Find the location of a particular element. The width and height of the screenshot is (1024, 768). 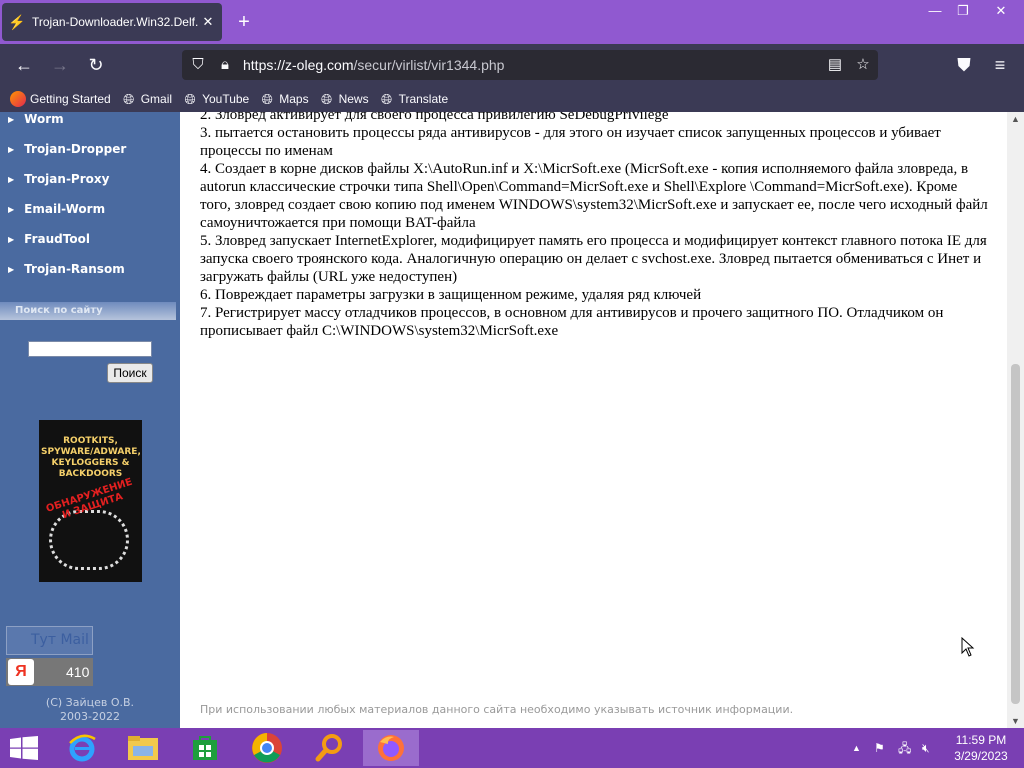

taskbar-search-app is located at coordinates (329, 748).